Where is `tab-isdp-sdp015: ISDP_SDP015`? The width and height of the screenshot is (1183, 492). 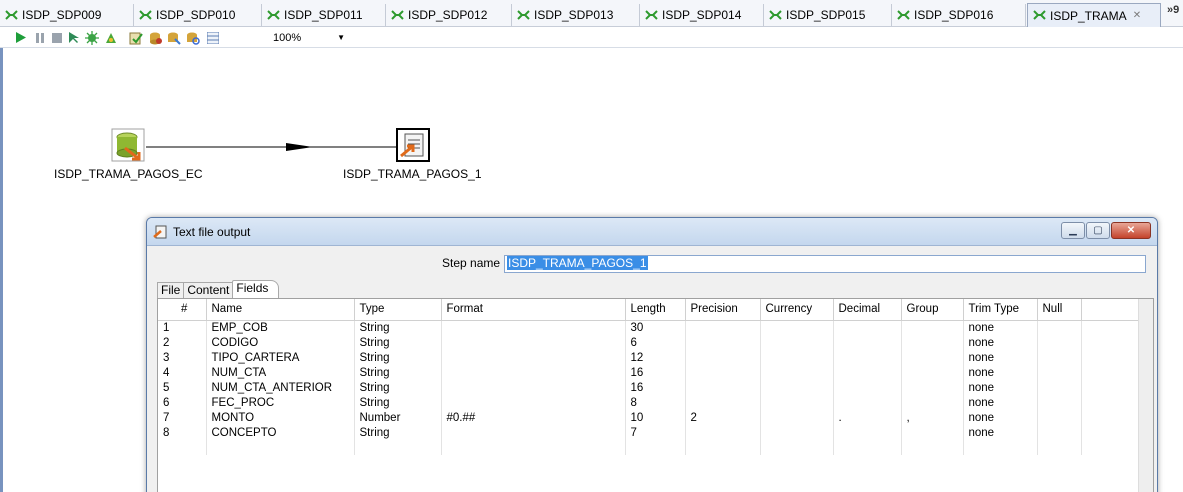 tab-isdp-sdp015: ISDP_SDP015 is located at coordinates (828, 15).